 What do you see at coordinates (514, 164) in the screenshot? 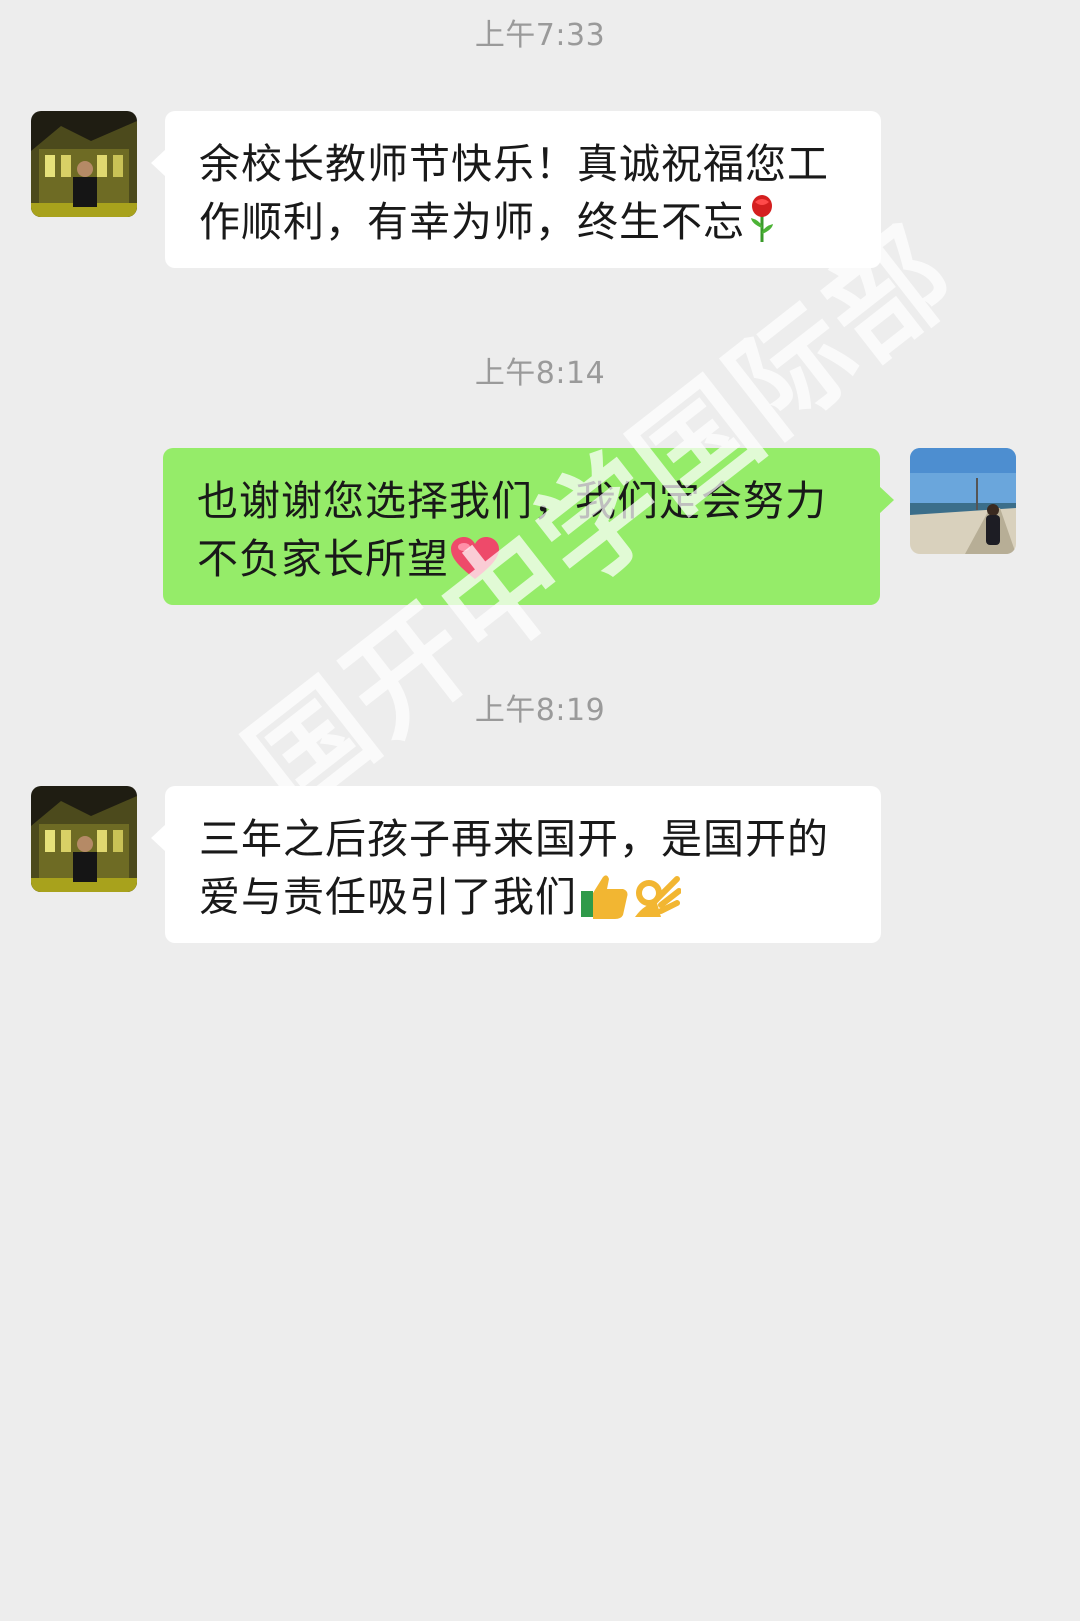
I see `message-line: 余校长教师节快乐！真诚祝福您工` at bounding box center [514, 164].